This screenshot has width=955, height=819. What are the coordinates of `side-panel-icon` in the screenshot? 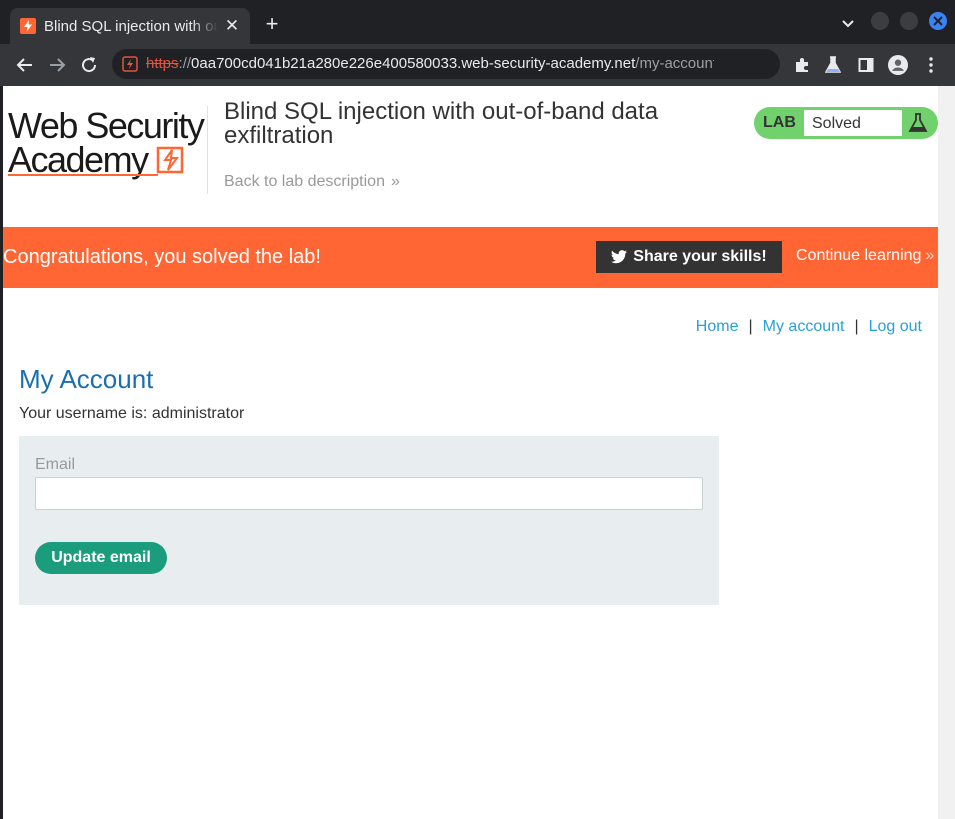 It's located at (866, 65).